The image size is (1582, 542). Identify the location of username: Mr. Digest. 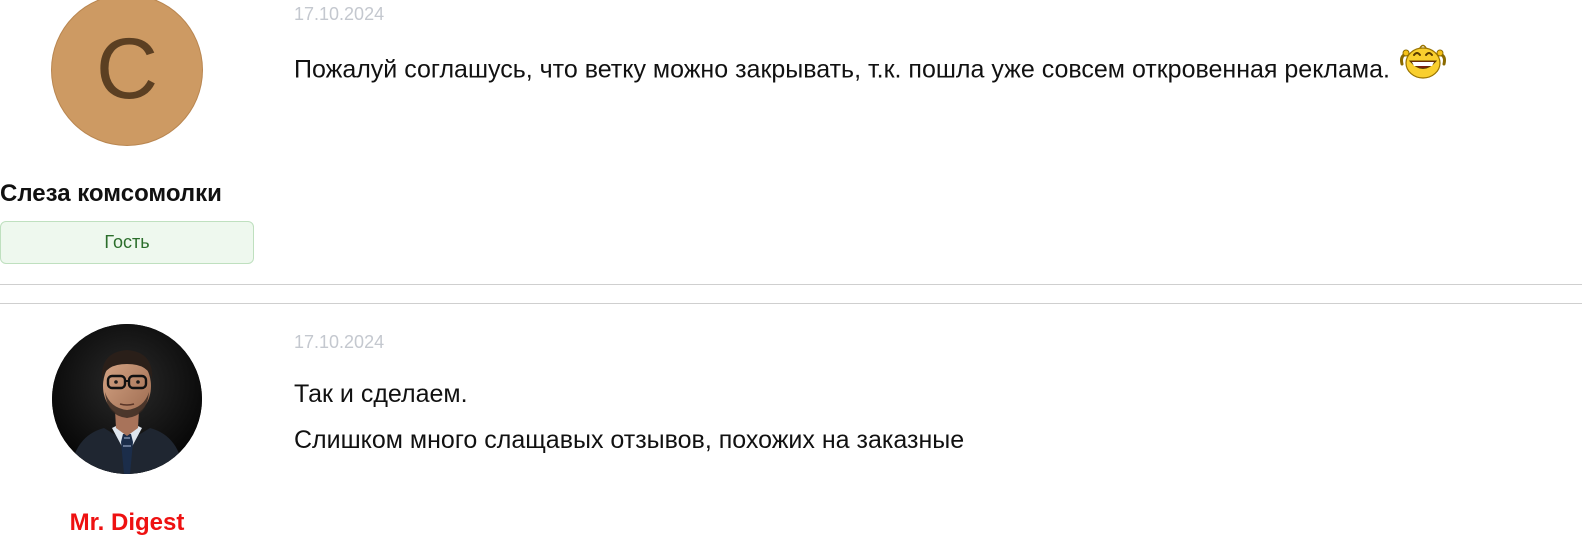
(127, 523).